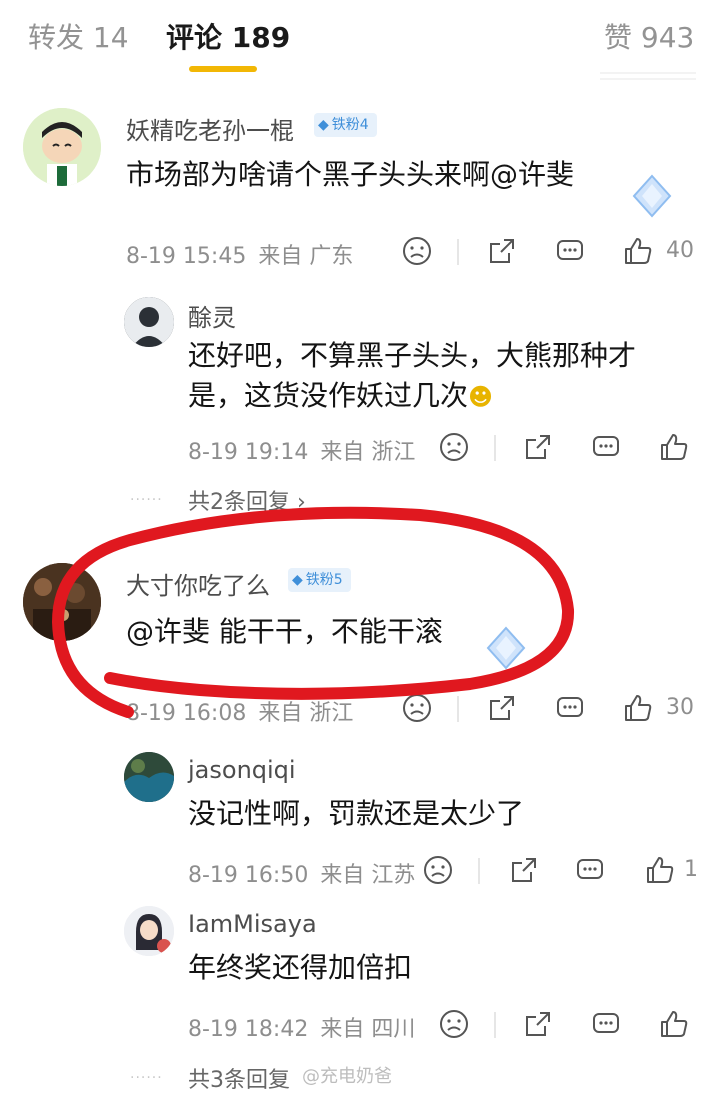 The image size is (720, 1096). What do you see at coordinates (347, 1076) in the screenshot?
I see `watermark: @充电奶爸` at bounding box center [347, 1076].